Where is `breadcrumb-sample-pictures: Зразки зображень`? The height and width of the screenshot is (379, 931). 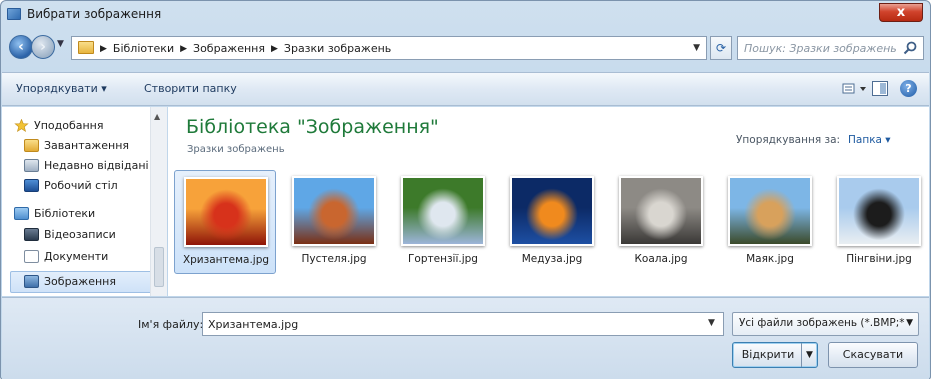
breadcrumb-sample-pictures: Зразки зображень is located at coordinates (337, 49).